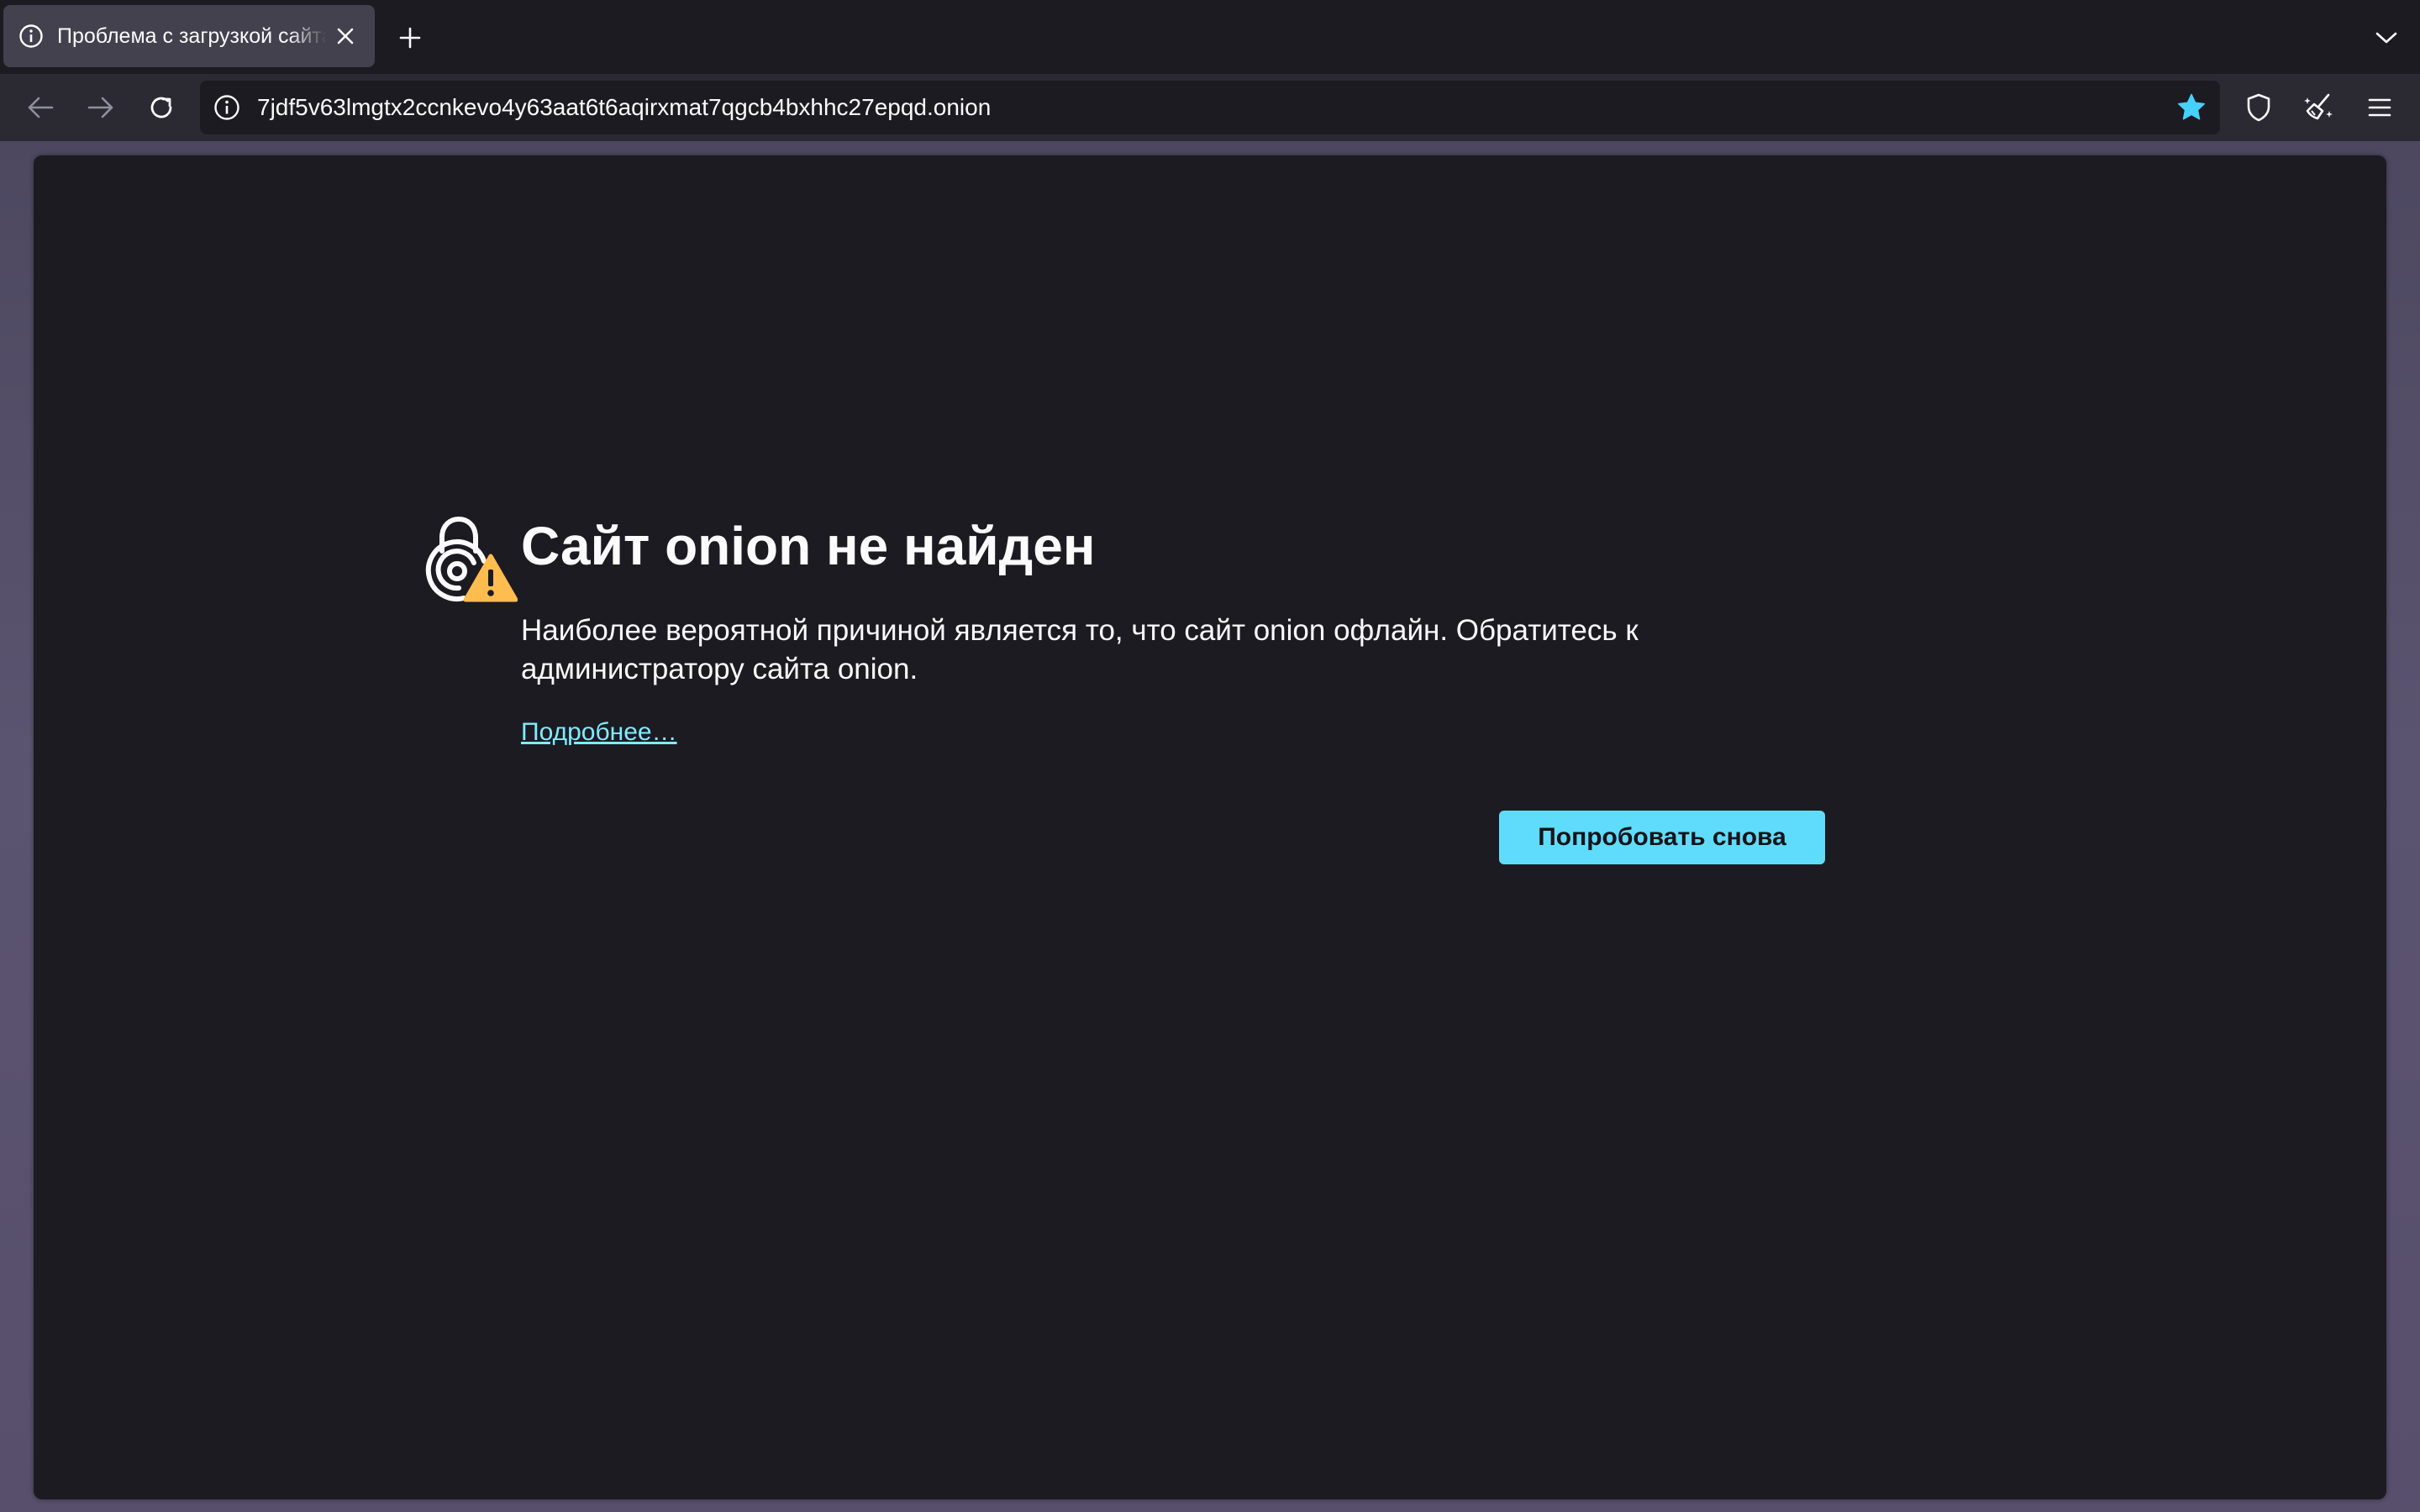  I want to click on chevron-down-icon, so click(2387, 37).